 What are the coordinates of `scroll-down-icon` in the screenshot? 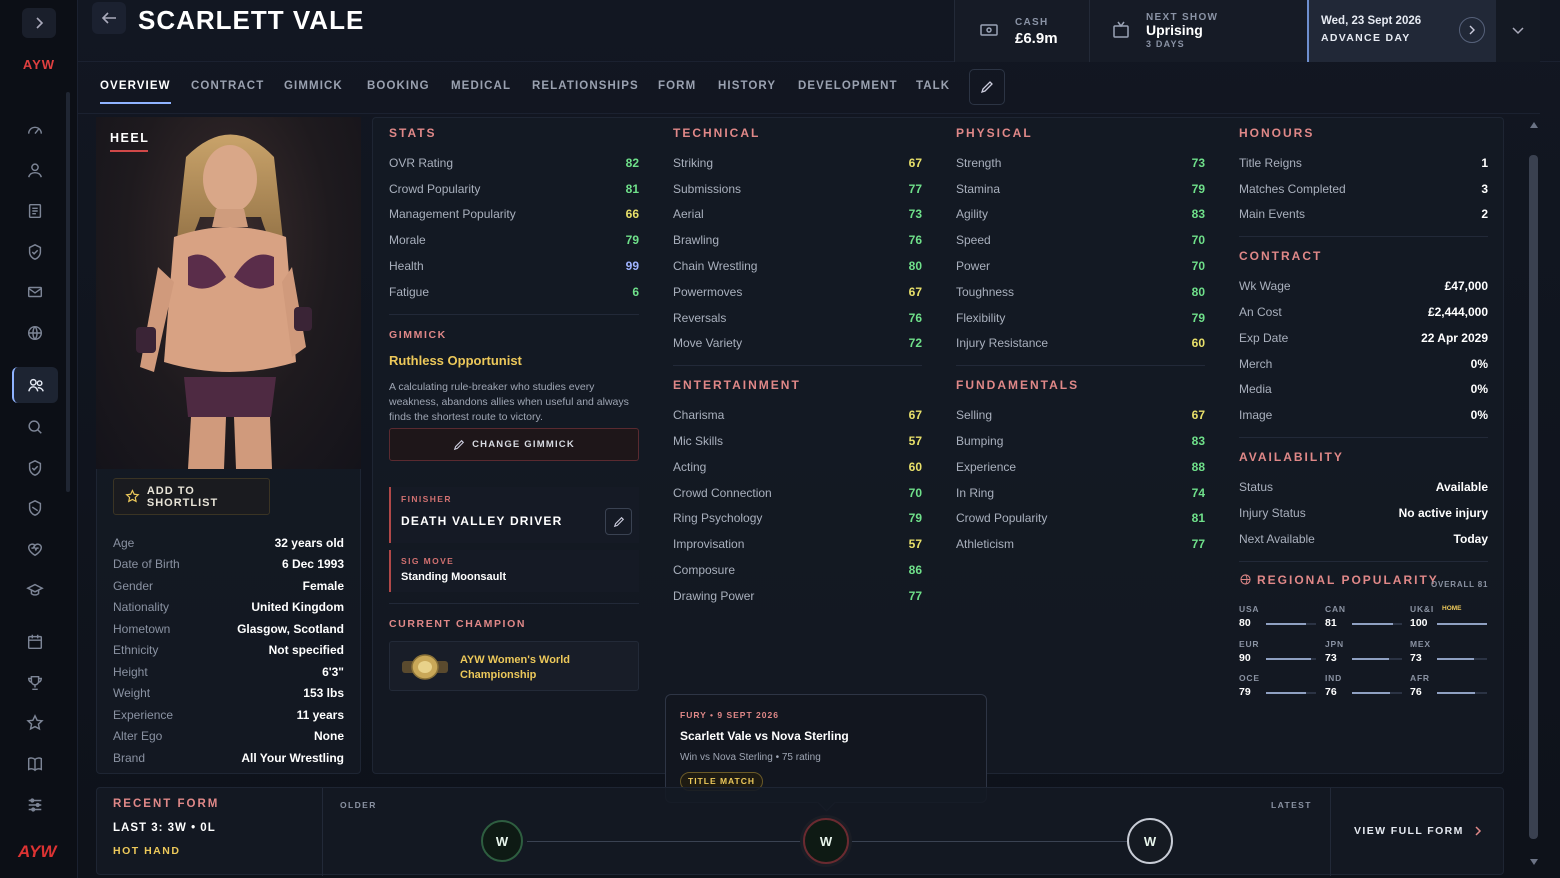 It's located at (1534, 862).